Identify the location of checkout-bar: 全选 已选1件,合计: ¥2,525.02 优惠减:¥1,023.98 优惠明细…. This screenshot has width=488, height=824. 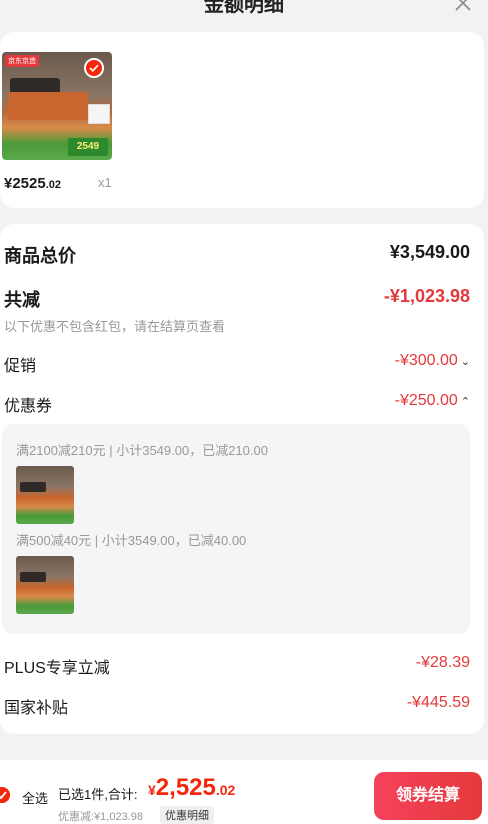
(244, 792).